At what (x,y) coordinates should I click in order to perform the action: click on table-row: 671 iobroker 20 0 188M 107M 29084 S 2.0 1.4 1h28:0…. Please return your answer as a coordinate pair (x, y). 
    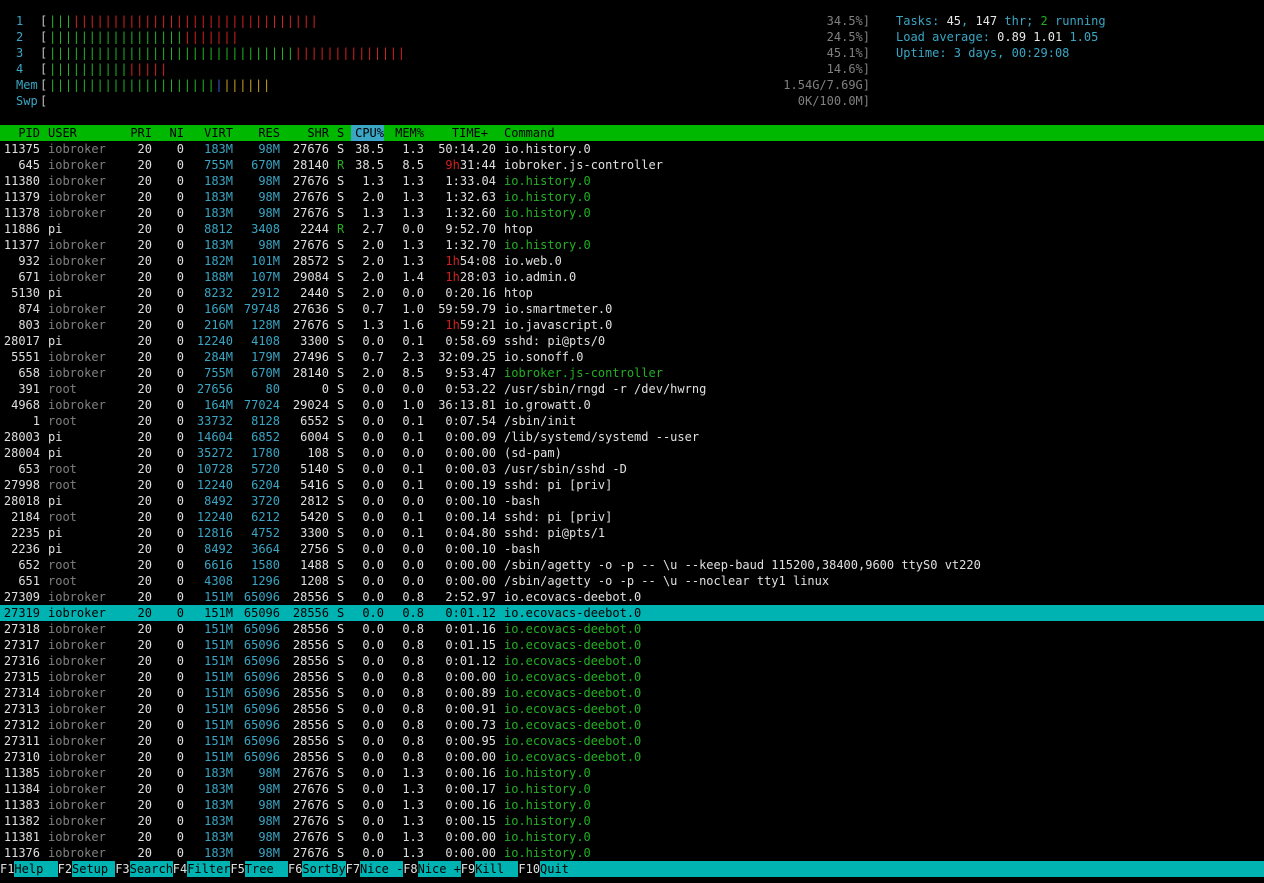
    Looking at the image, I should click on (632, 277).